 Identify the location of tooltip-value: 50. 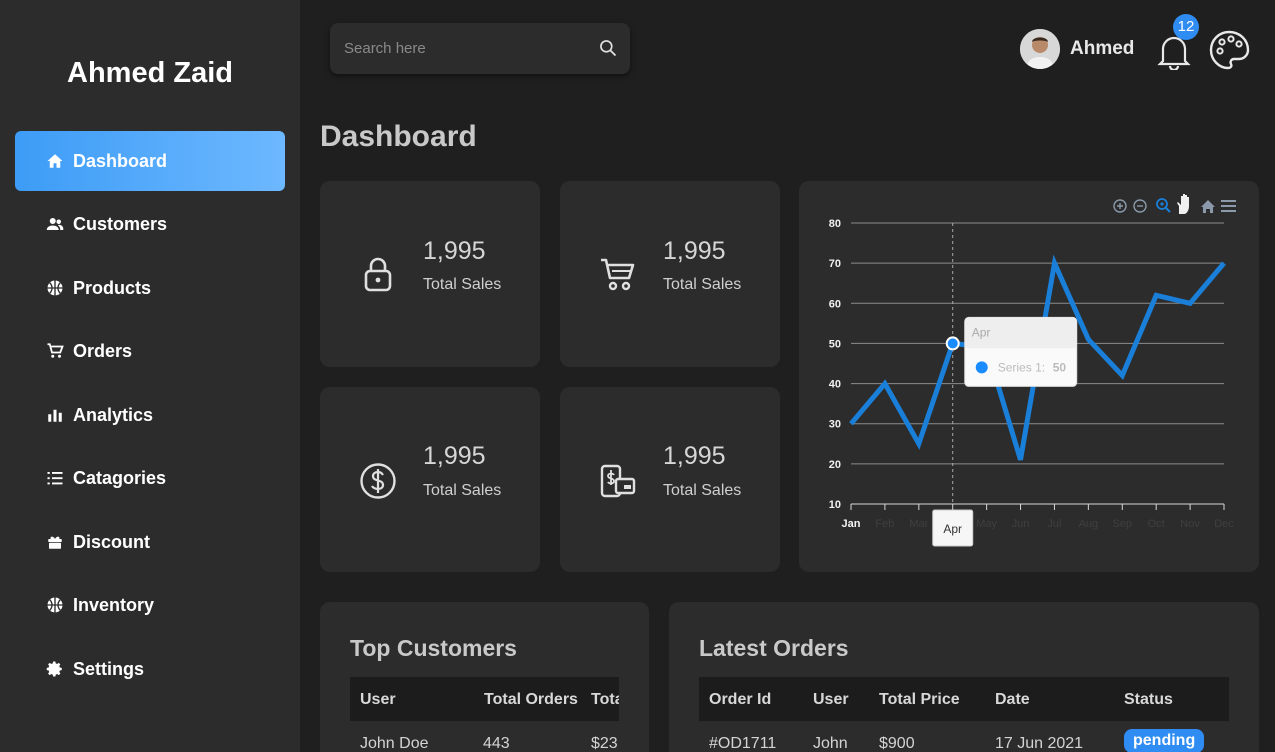
(1060, 367).